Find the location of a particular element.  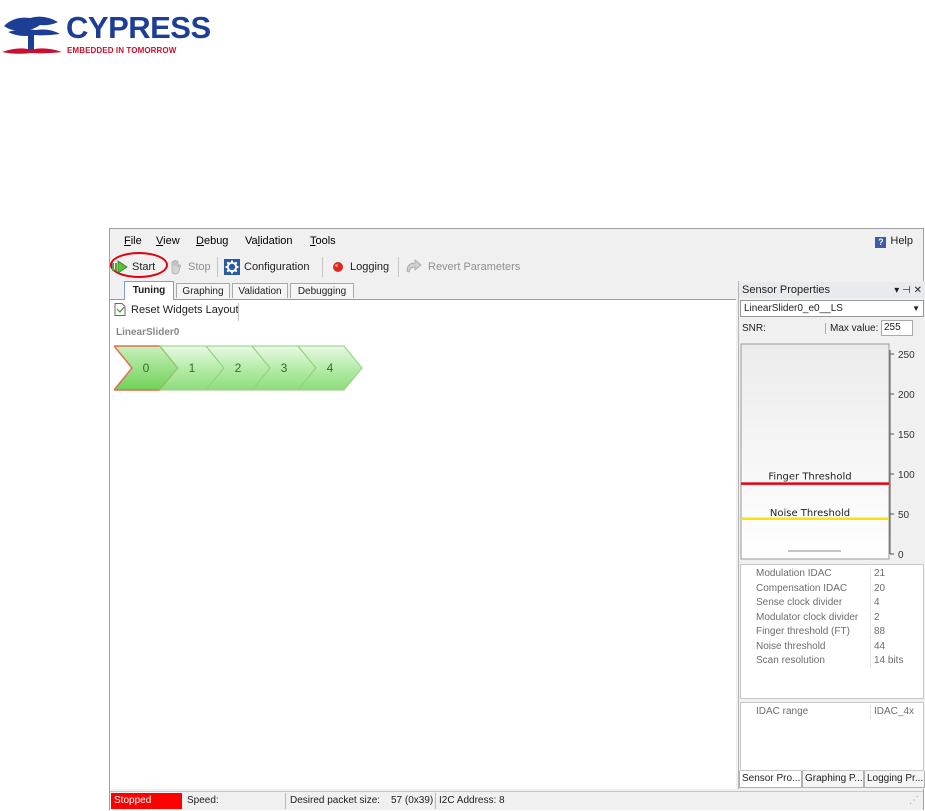

start-button: Start is located at coordinates (139, 265).